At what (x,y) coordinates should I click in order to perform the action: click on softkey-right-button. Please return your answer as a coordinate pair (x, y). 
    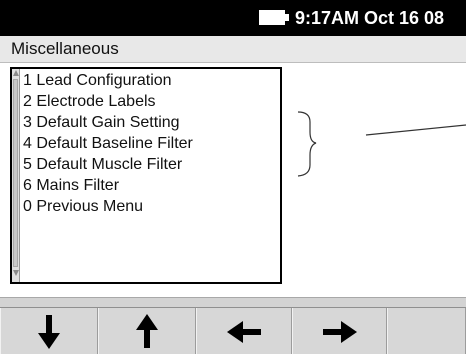
    Looking at the image, I should click on (339, 331).